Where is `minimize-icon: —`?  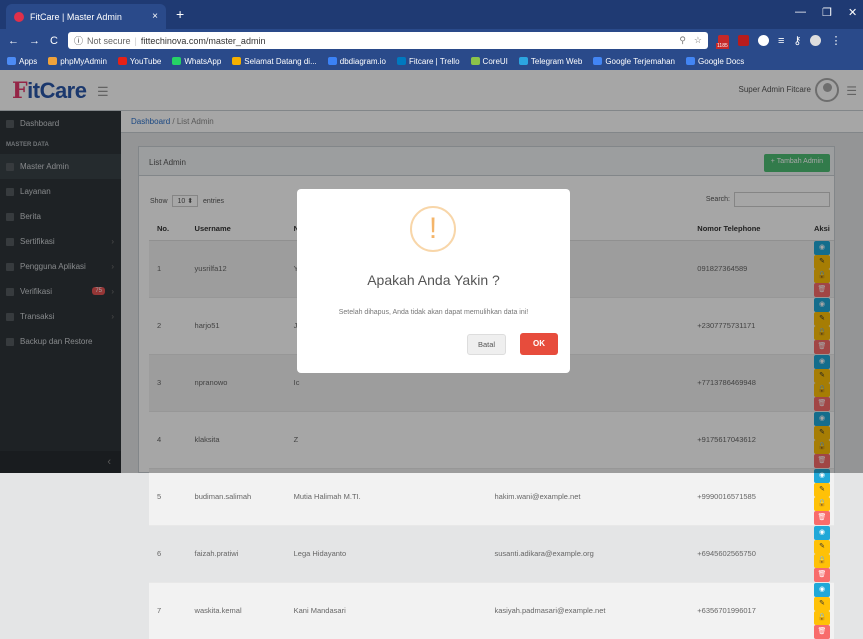
minimize-icon: — is located at coordinates (800, 12).